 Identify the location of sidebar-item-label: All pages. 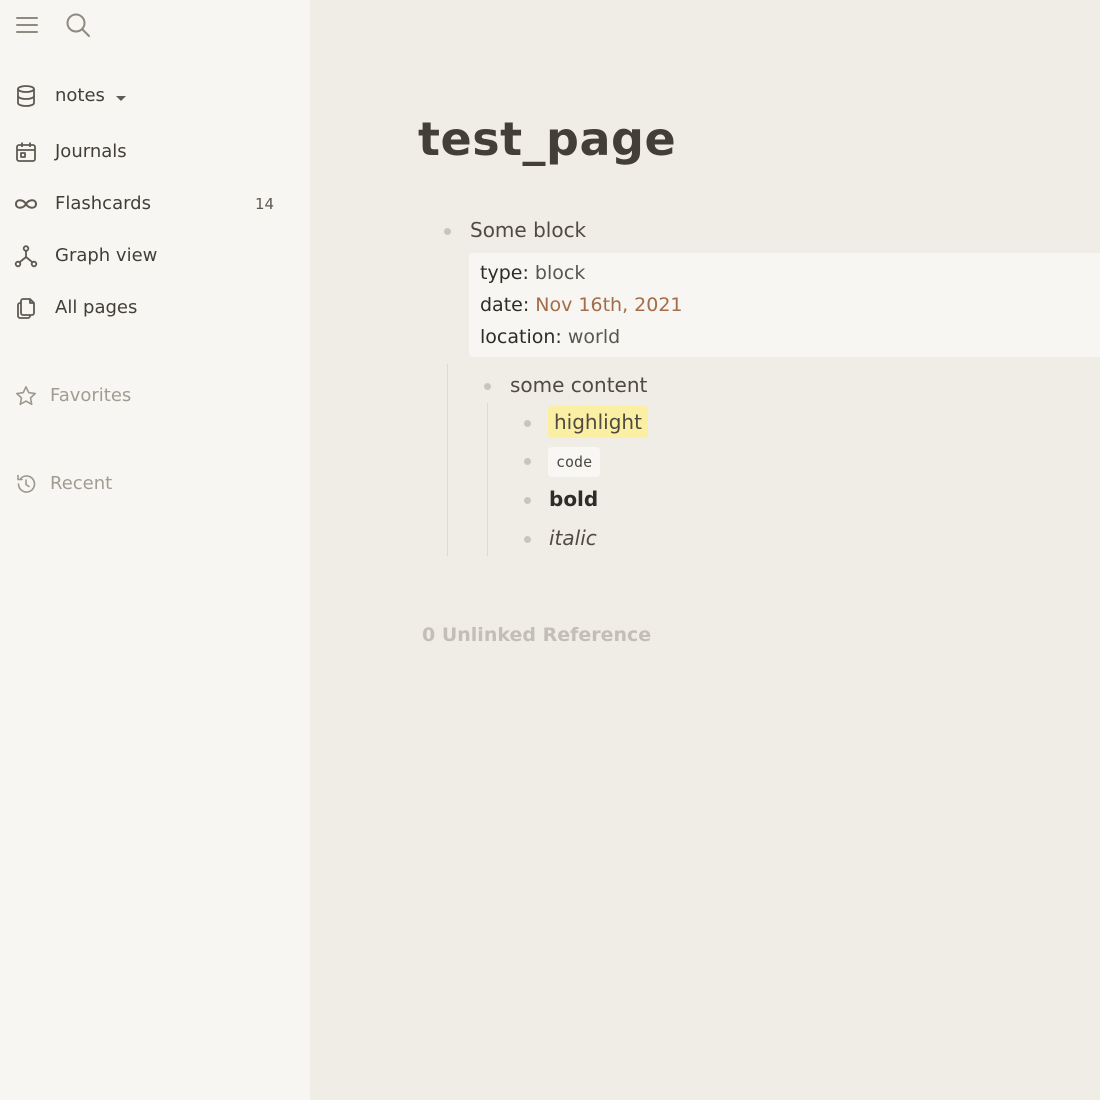
(96, 307).